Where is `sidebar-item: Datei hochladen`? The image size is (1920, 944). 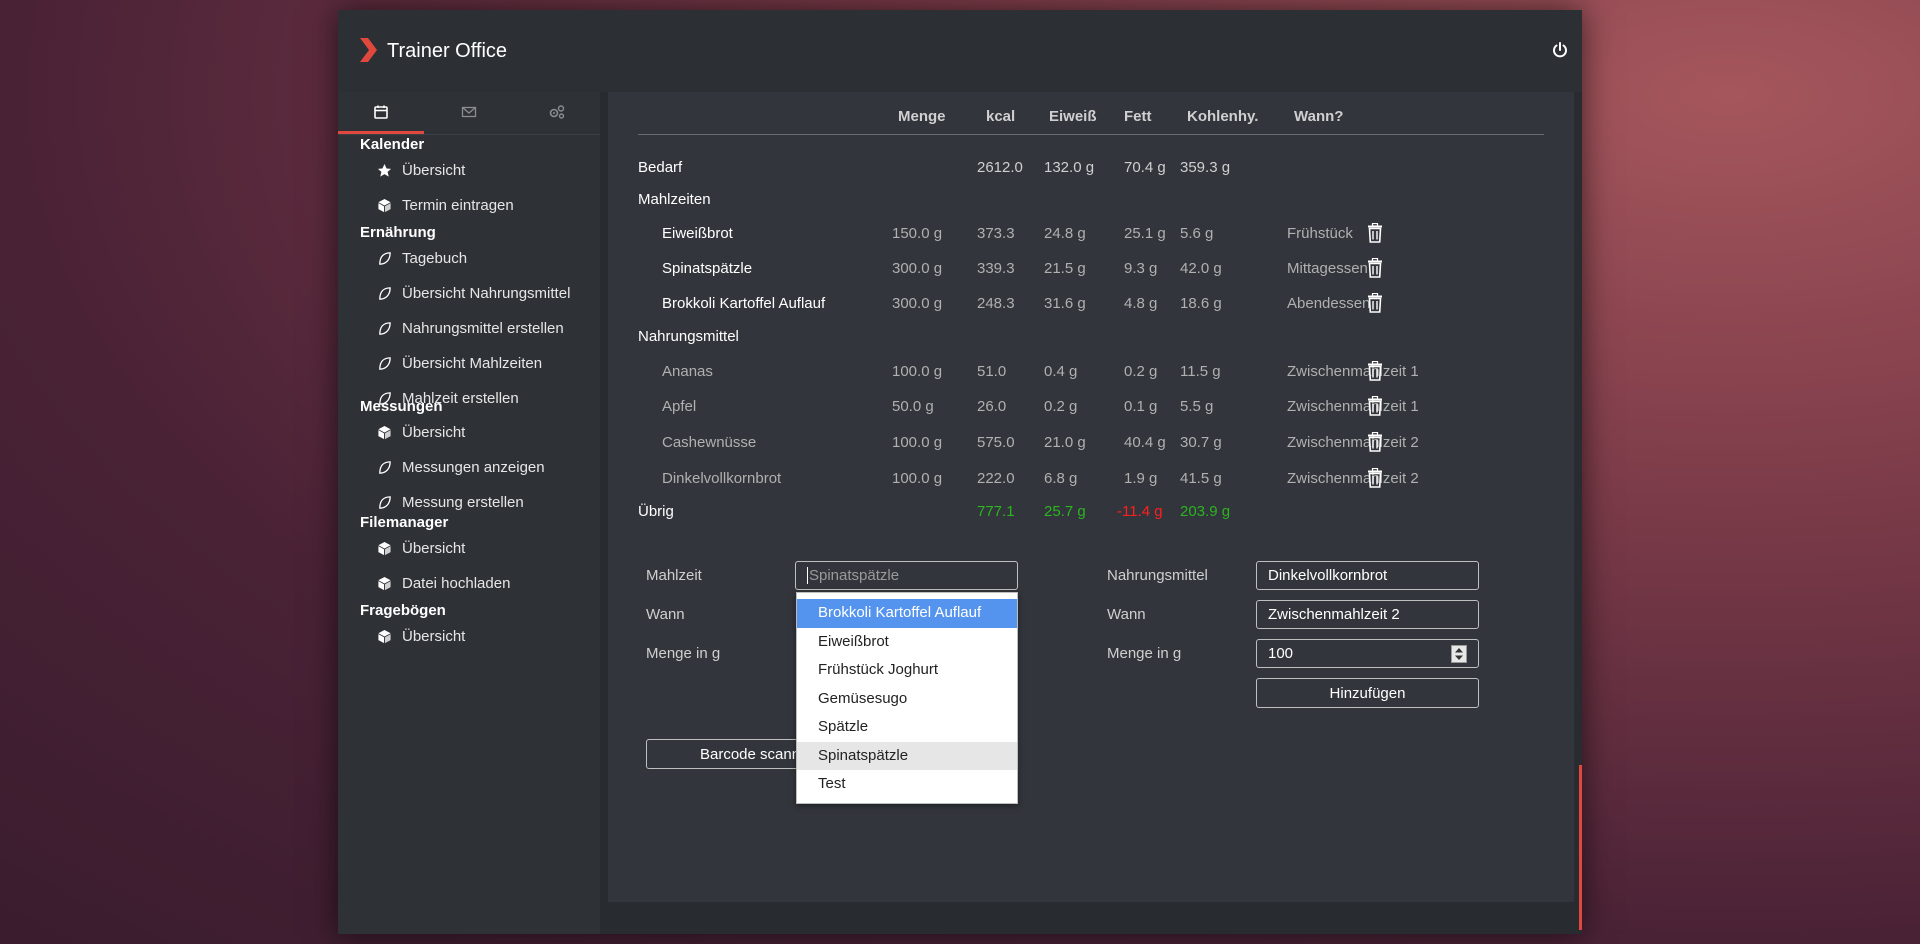 sidebar-item: Datei hochladen is located at coordinates (475, 583).